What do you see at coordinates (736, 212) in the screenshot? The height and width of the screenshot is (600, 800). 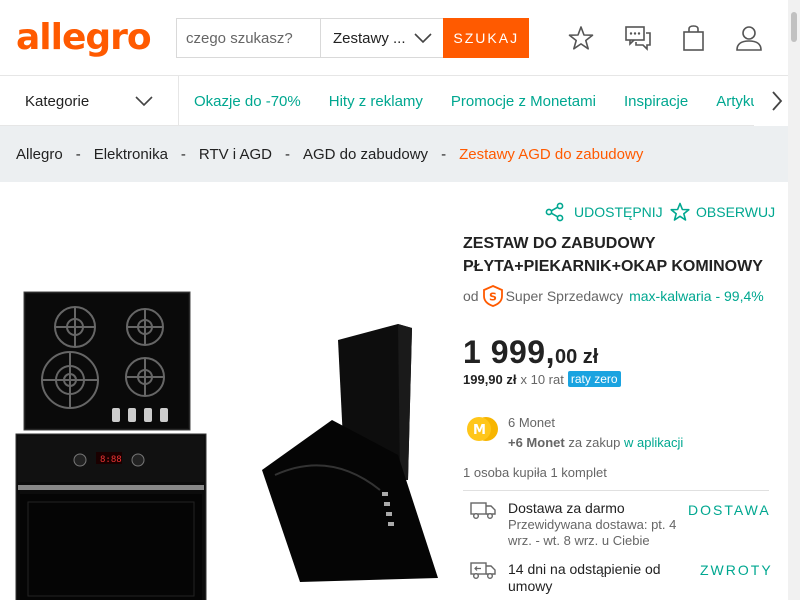 I see `observe-label: OBSERWUJ` at bounding box center [736, 212].